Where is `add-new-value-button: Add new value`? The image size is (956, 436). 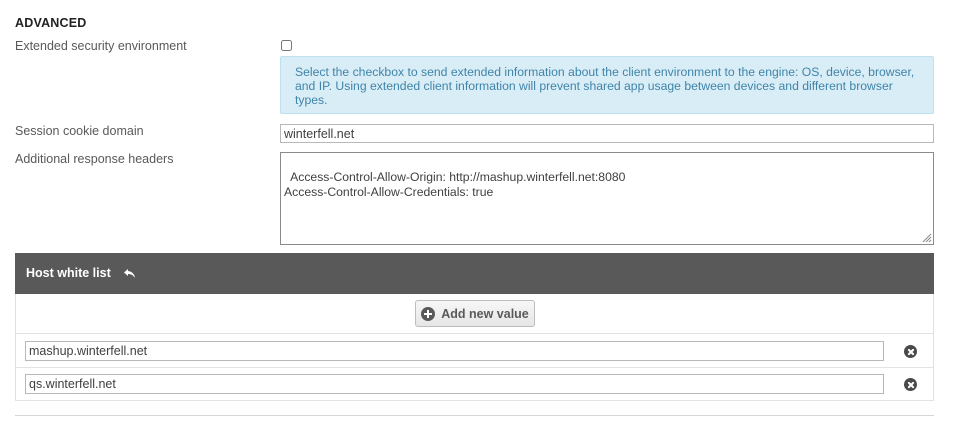 add-new-value-button: Add new value is located at coordinates (475, 313).